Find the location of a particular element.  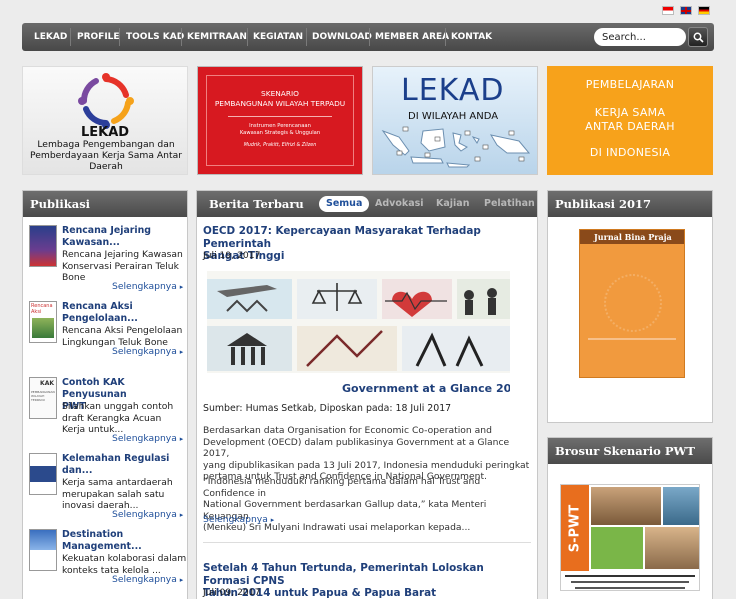

publikasi-heading: Publikasi is located at coordinates (105, 204).